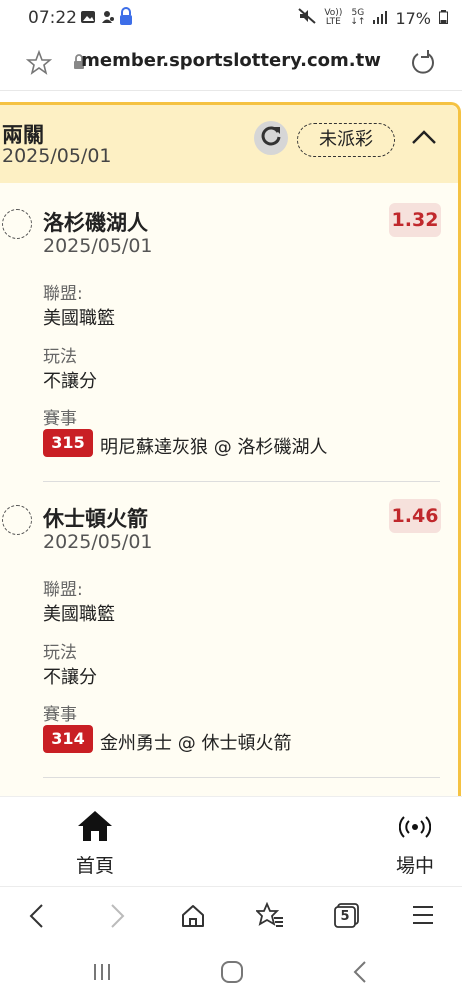 This screenshot has height=1000, width=462. What do you see at coordinates (229, 144) in the screenshot?
I see `bet-card-header: 兩關 2025/05/01 未派彩` at bounding box center [229, 144].